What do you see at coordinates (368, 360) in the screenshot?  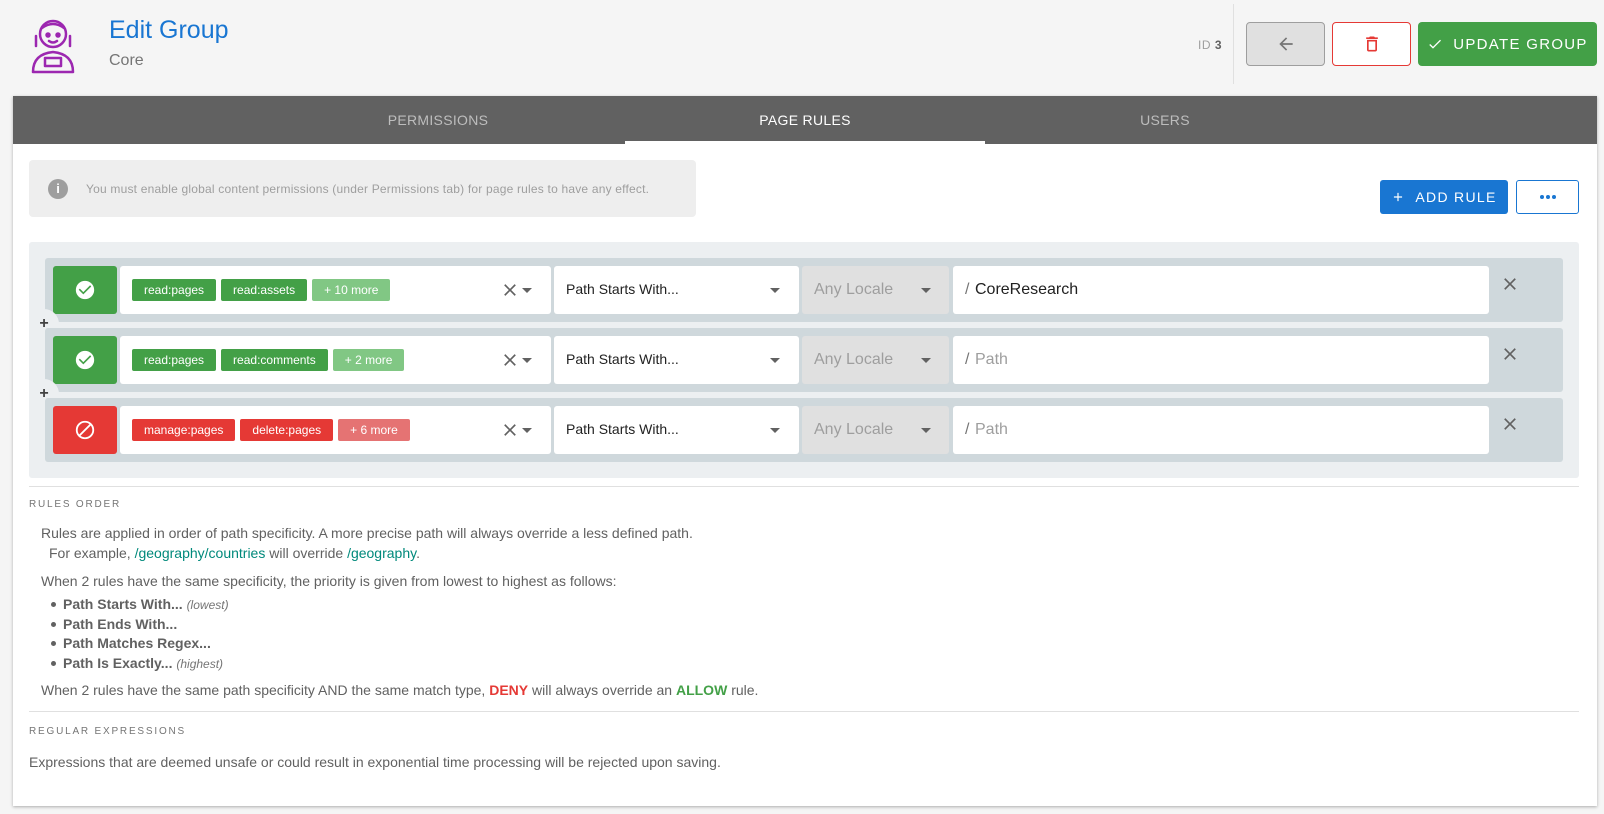 I see `more-permissions-chip: + 2 more` at bounding box center [368, 360].